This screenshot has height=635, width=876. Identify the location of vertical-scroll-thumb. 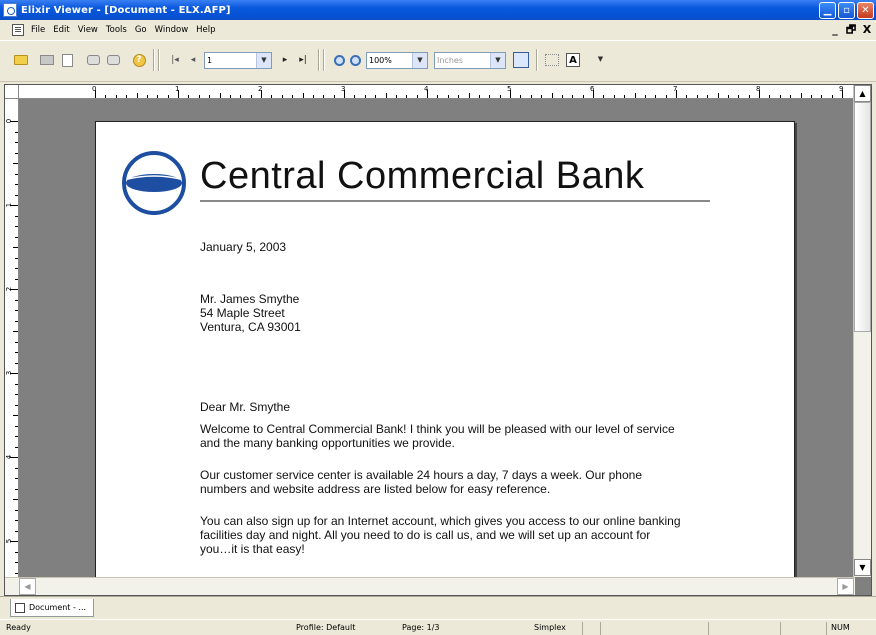
(862, 217).